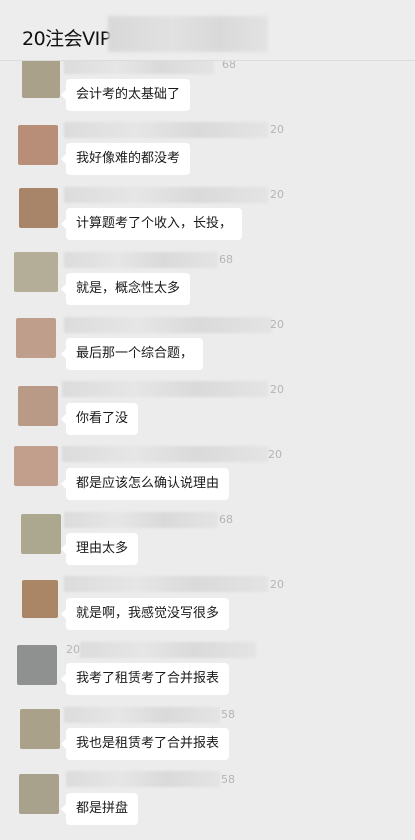 The image size is (415, 840). What do you see at coordinates (145, 484) in the screenshot?
I see `message-bubble: 都是应该怎么确认说理由` at bounding box center [145, 484].